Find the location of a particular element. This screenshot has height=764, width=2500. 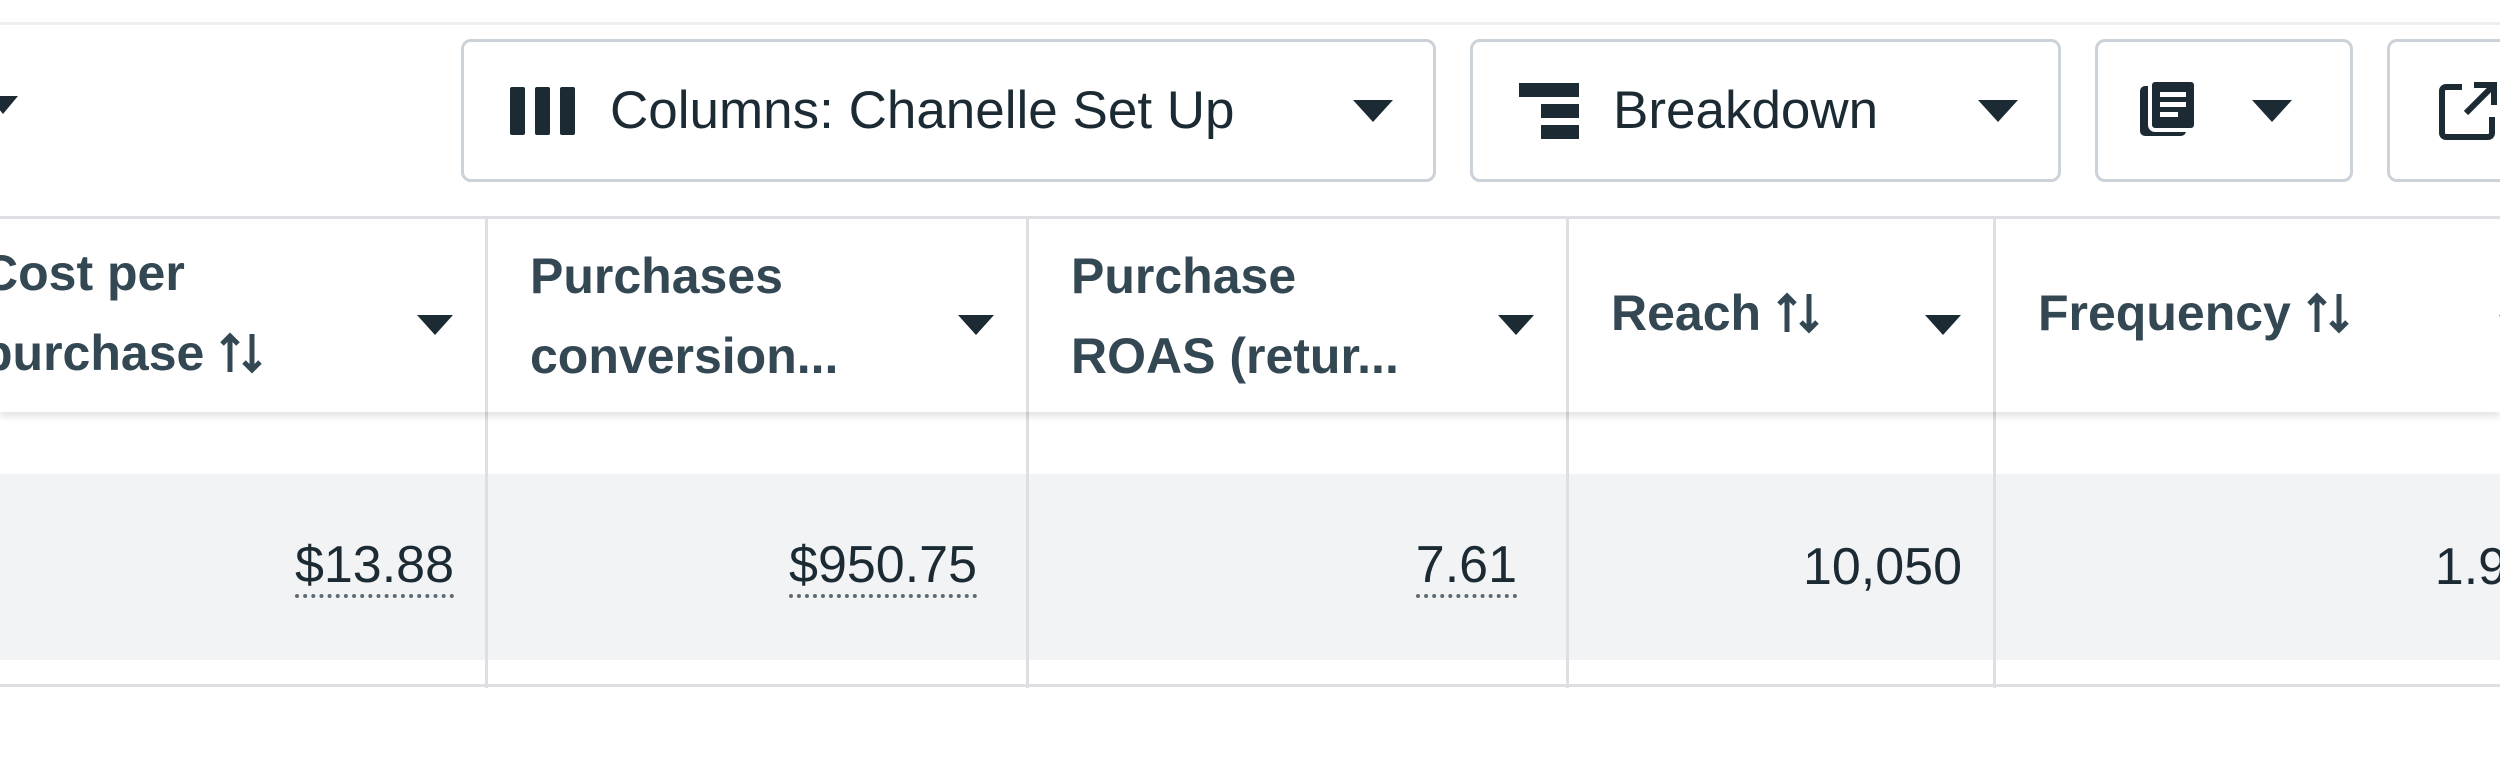

reach-value: 10,050 is located at coordinates (1882, 567).